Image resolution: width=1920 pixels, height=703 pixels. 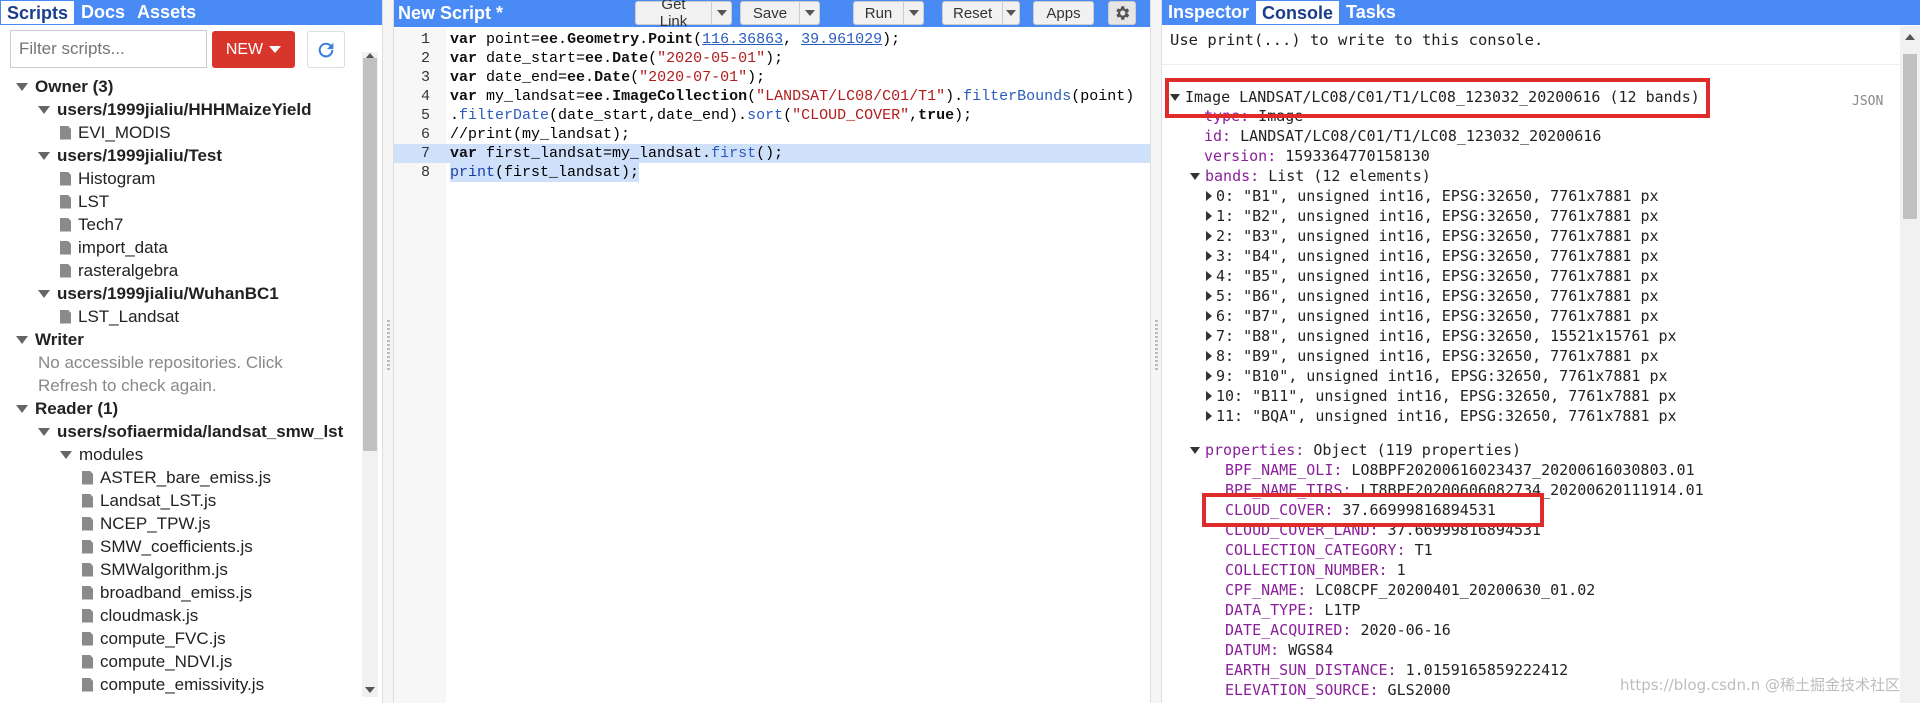 I want to click on console-scrollbar, so click(x=1910, y=364).